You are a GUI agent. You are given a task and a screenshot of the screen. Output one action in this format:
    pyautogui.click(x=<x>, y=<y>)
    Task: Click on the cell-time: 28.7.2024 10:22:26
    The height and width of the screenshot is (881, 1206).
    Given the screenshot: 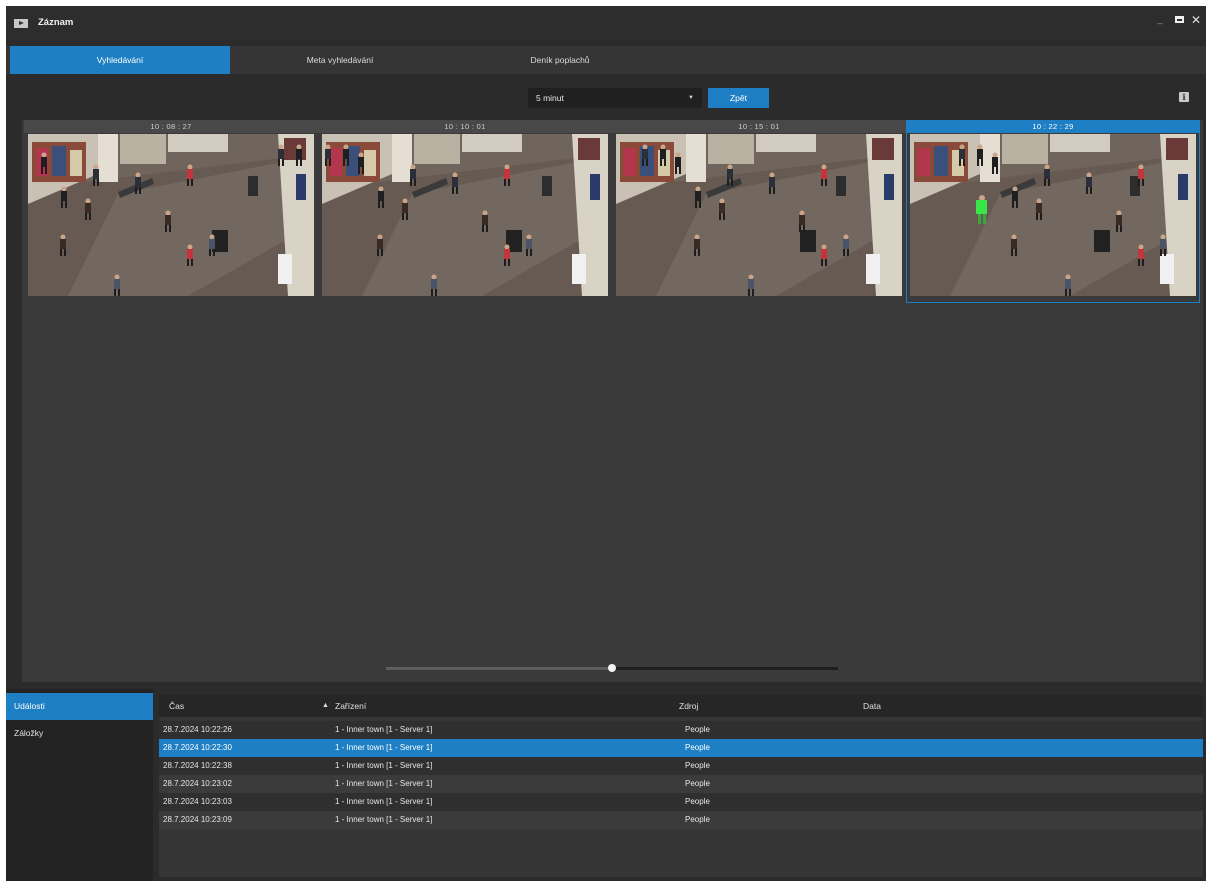 What is the action you would take?
    pyautogui.click(x=197, y=729)
    